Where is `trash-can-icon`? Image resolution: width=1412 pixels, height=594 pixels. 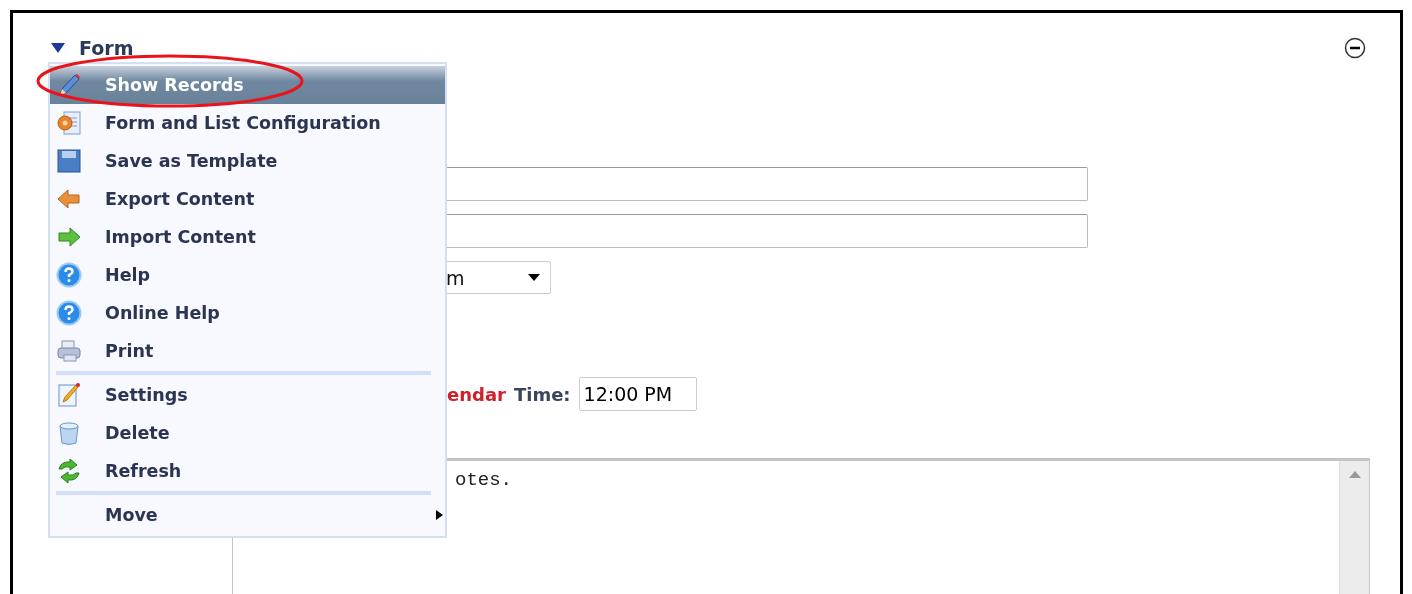 trash-can-icon is located at coordinates (69, 433).